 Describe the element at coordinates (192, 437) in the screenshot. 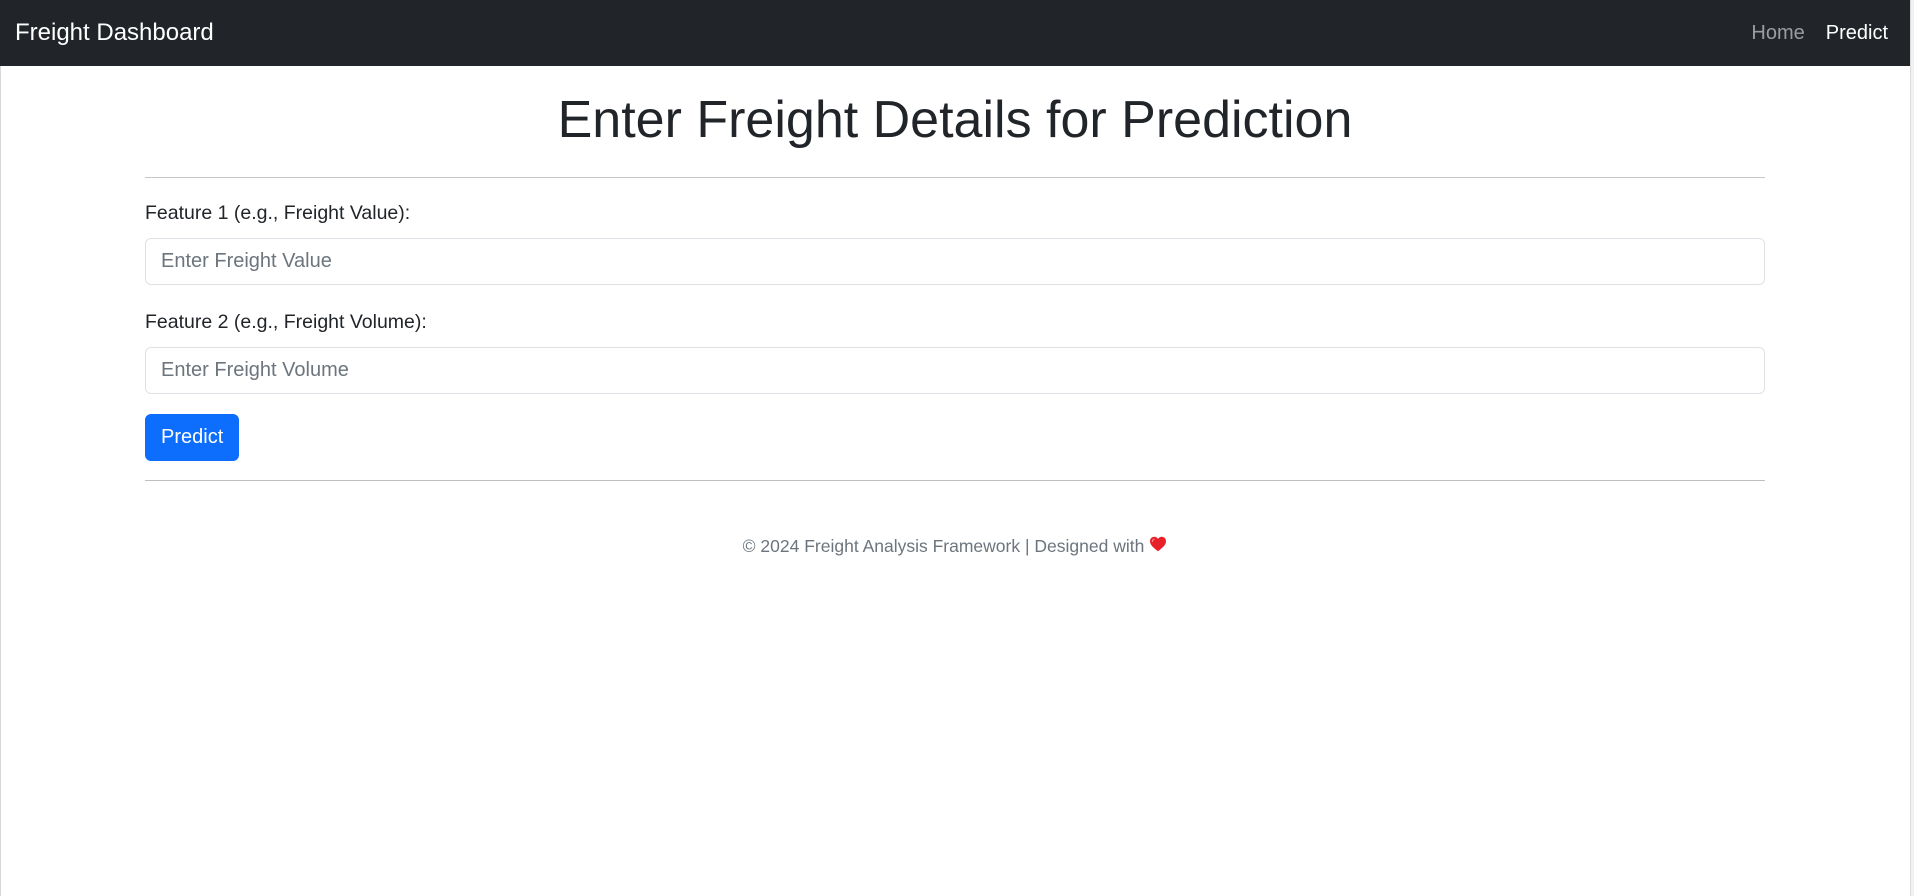

I see `predict-button: Predict` at that location.